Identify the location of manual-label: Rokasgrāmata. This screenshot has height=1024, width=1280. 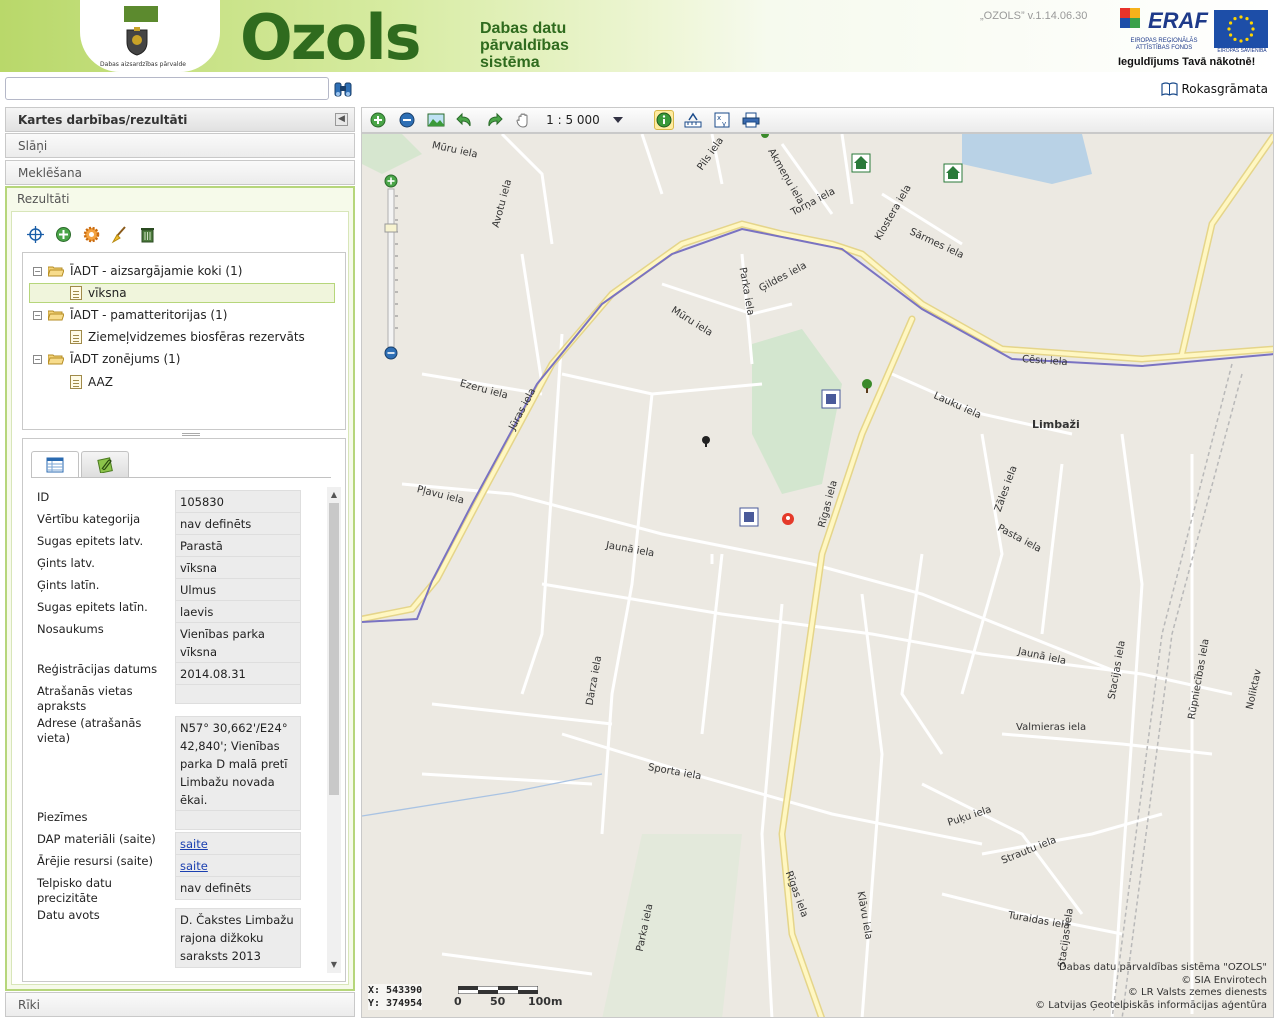
(1225, 89).